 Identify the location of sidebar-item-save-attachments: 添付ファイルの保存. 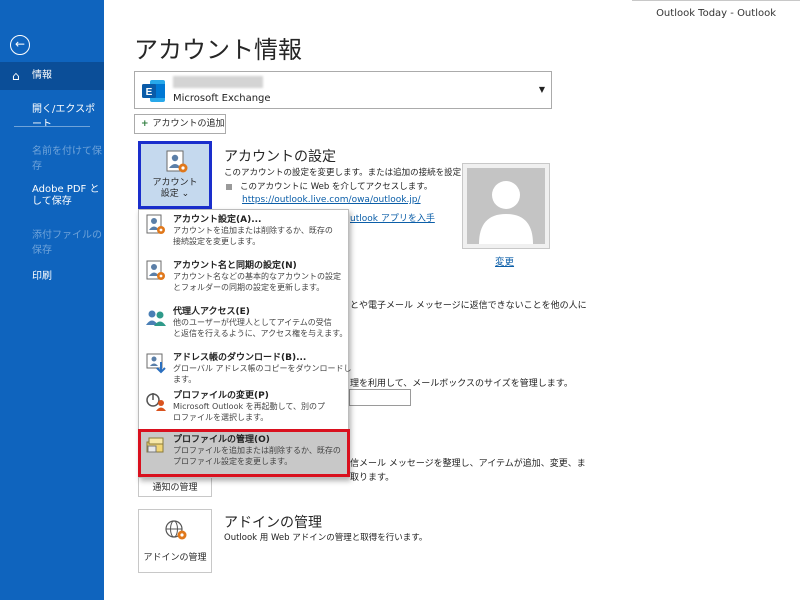
(52, 241).